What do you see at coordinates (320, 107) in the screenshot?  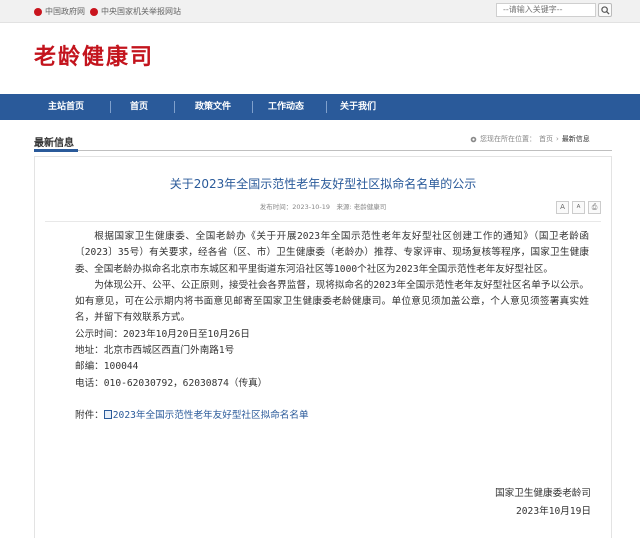 I see `main-nav: 主站首页 首页 政策文件 工作动态 关于我们` at bounding box center [320, 107].